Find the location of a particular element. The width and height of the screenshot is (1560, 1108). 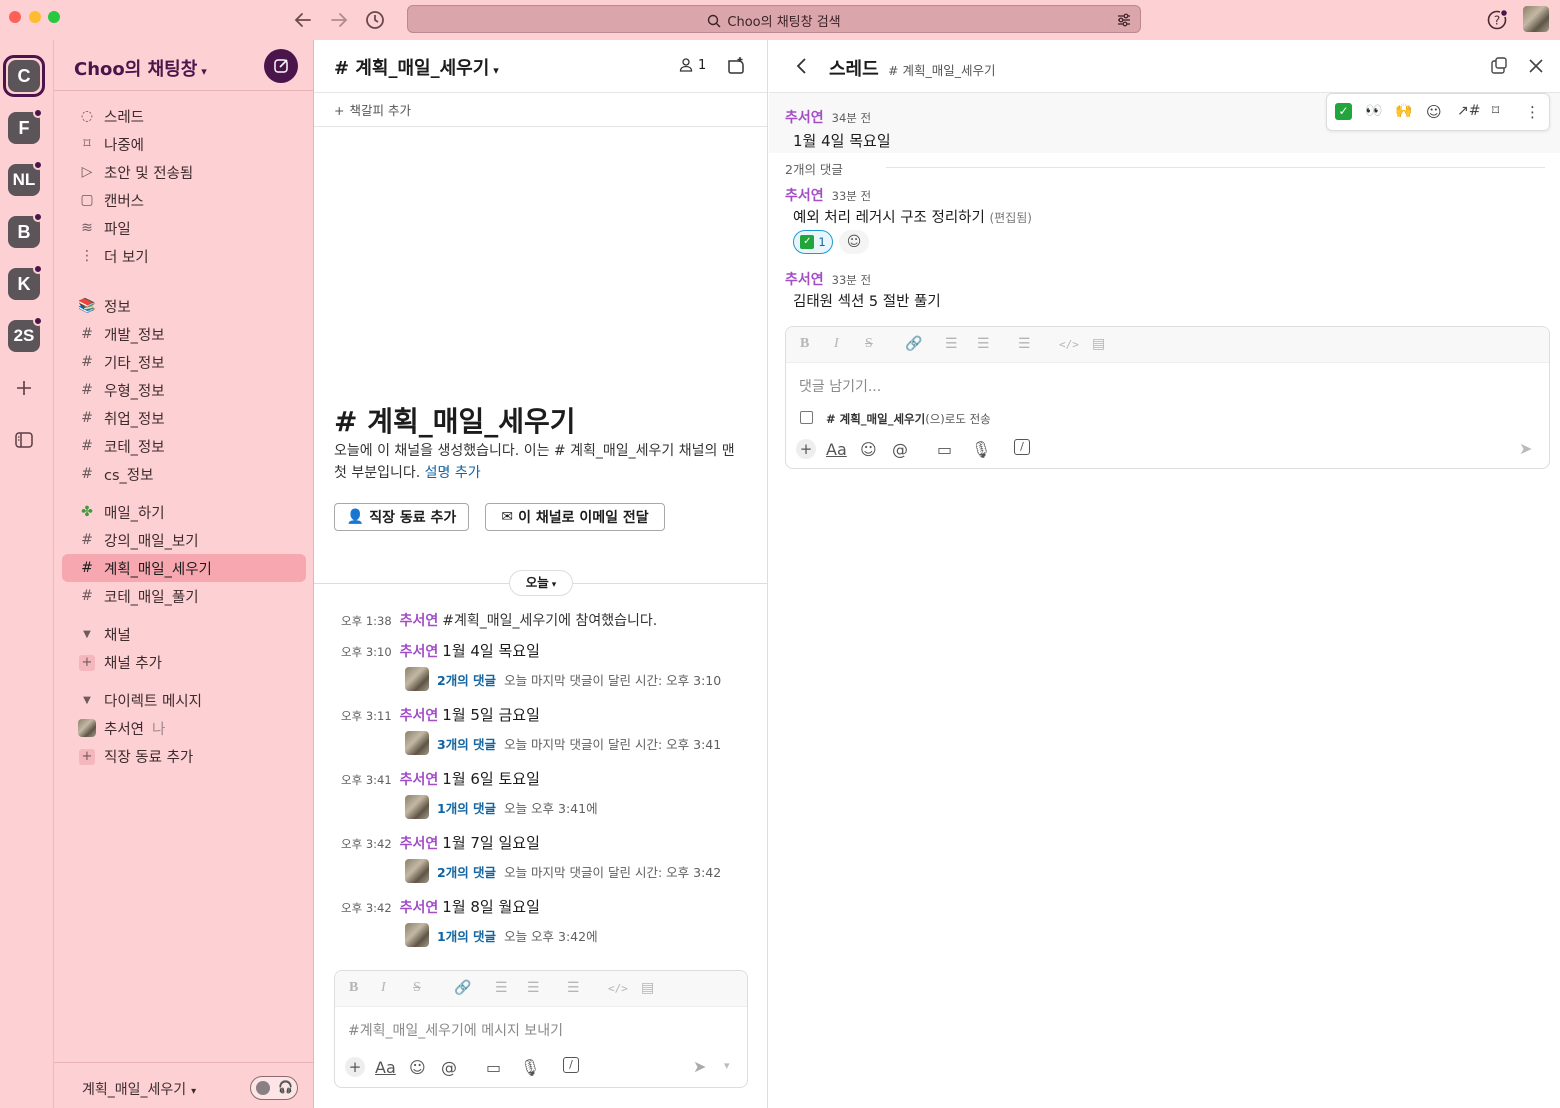

add-coworker-button: + 직장 동료 추가 is located at coordinates (184, 756).